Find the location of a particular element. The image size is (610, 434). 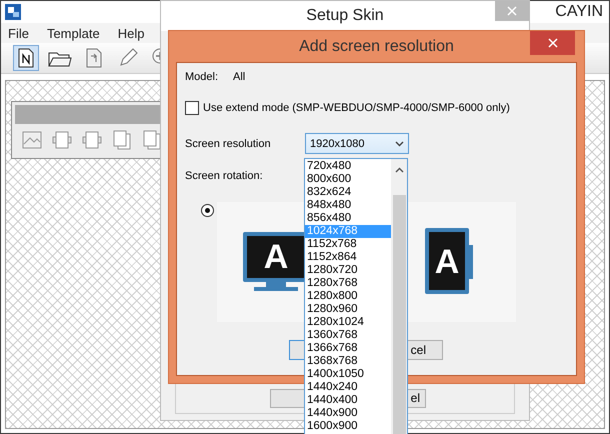

dropdown-option: 1600x900 is located at coordinates (348, 426).